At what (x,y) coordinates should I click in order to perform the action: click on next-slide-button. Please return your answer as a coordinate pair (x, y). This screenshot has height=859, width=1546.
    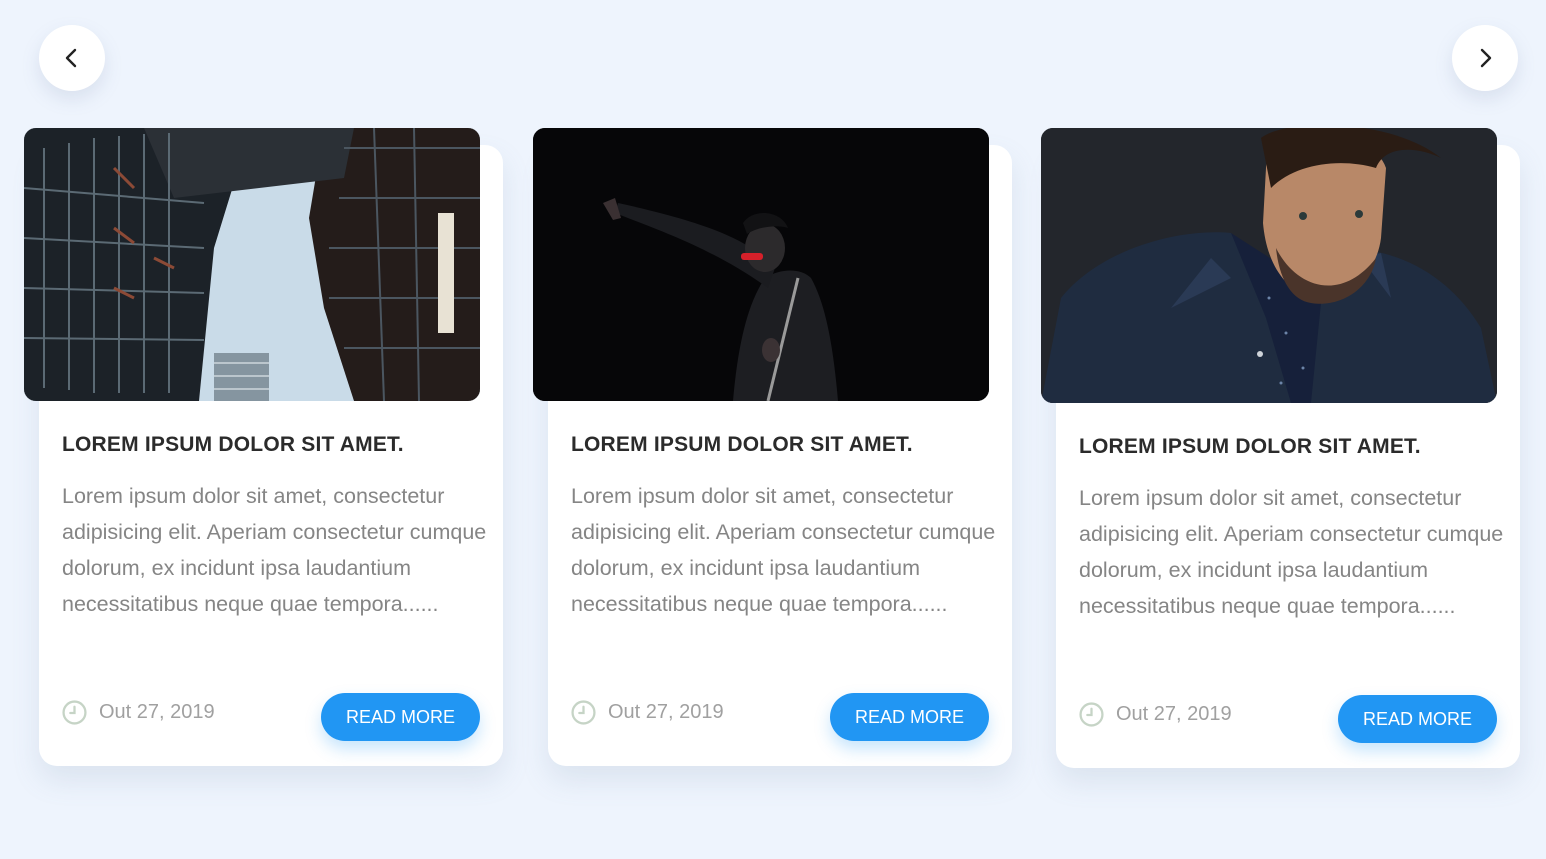
    Looking at the image, I should click on (1485, 58).